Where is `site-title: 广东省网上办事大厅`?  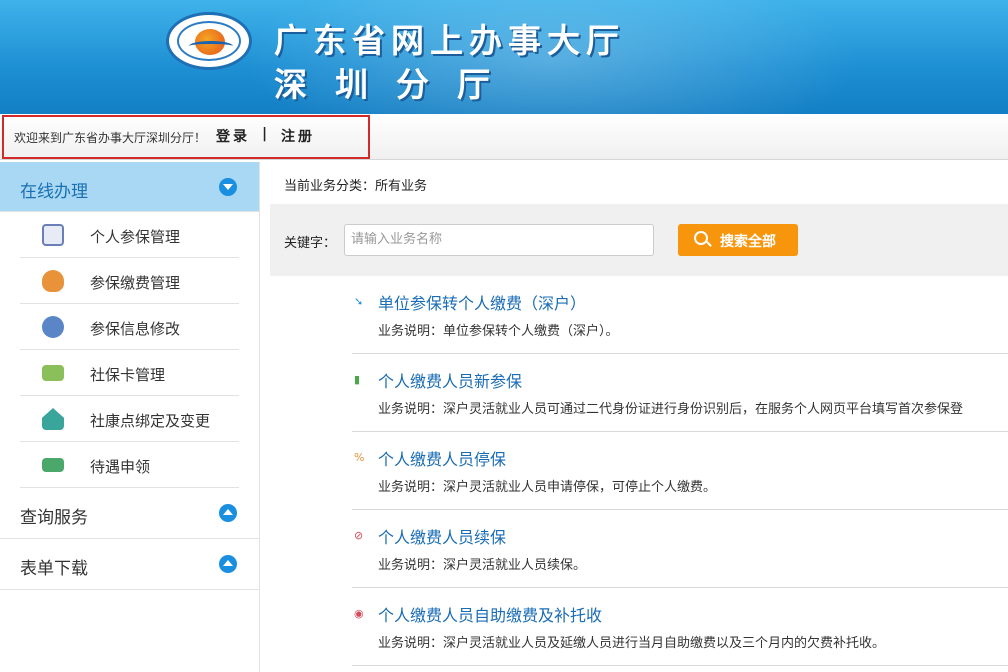
site-title: 广东省网上办事大厅 is located at coordinates (449, 40).